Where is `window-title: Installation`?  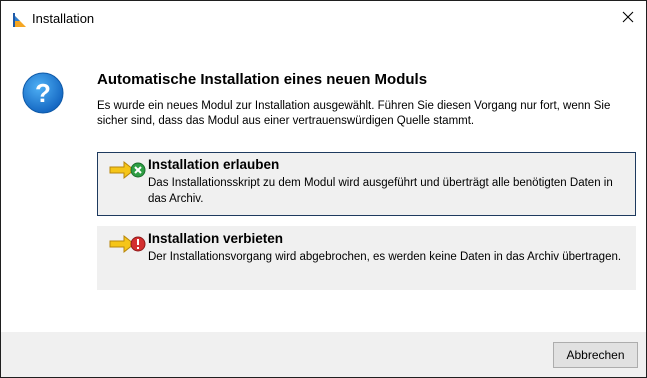
window-title: Installation is located at coordinates (63, 18).